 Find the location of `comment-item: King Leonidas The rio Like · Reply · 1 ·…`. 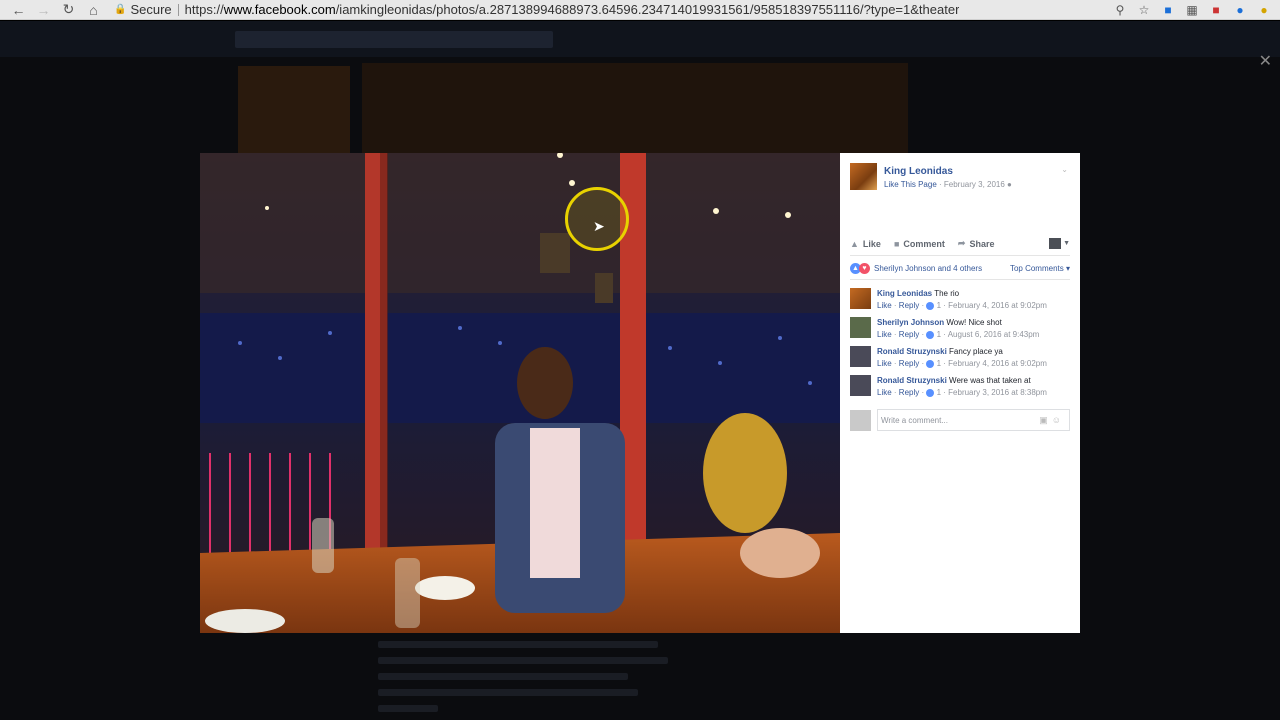

comment-item: King Leonidas The rio Like · Reply · 1 ·… is located at coordinates (961, 302).